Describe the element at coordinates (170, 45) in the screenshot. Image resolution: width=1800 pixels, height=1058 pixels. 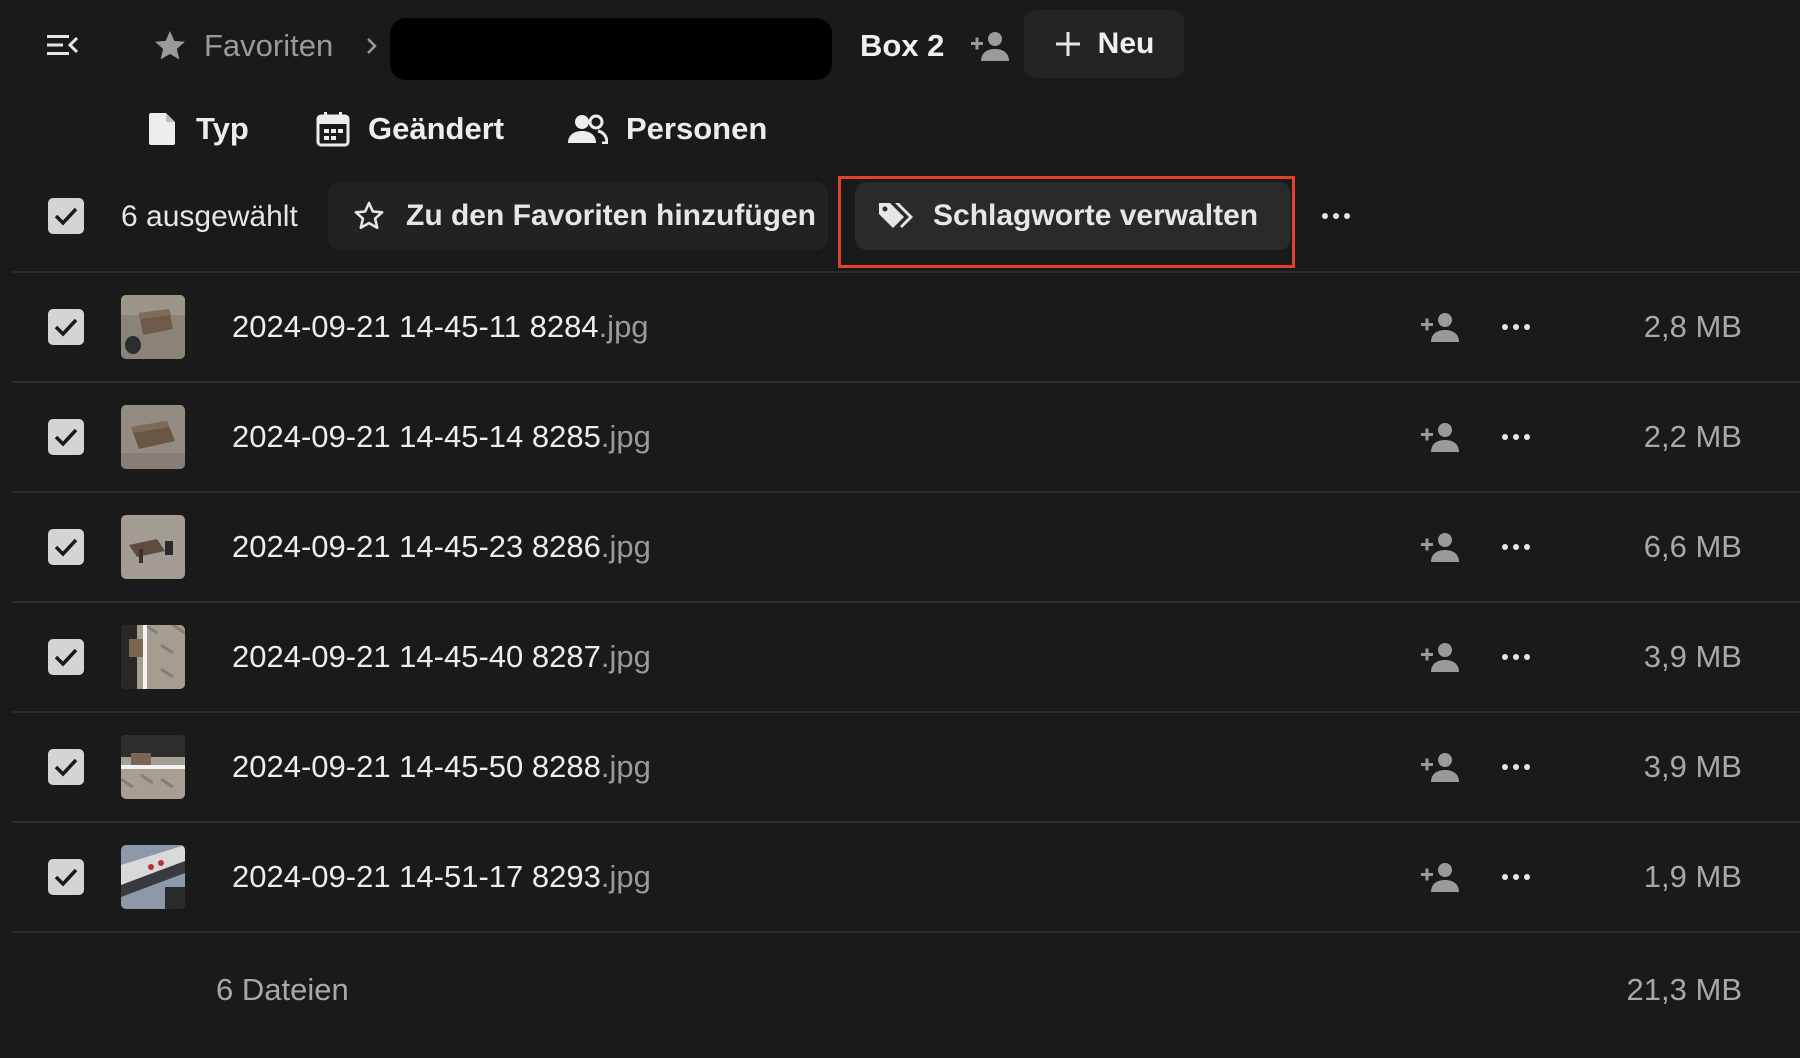
I see `star-icon` at that location.